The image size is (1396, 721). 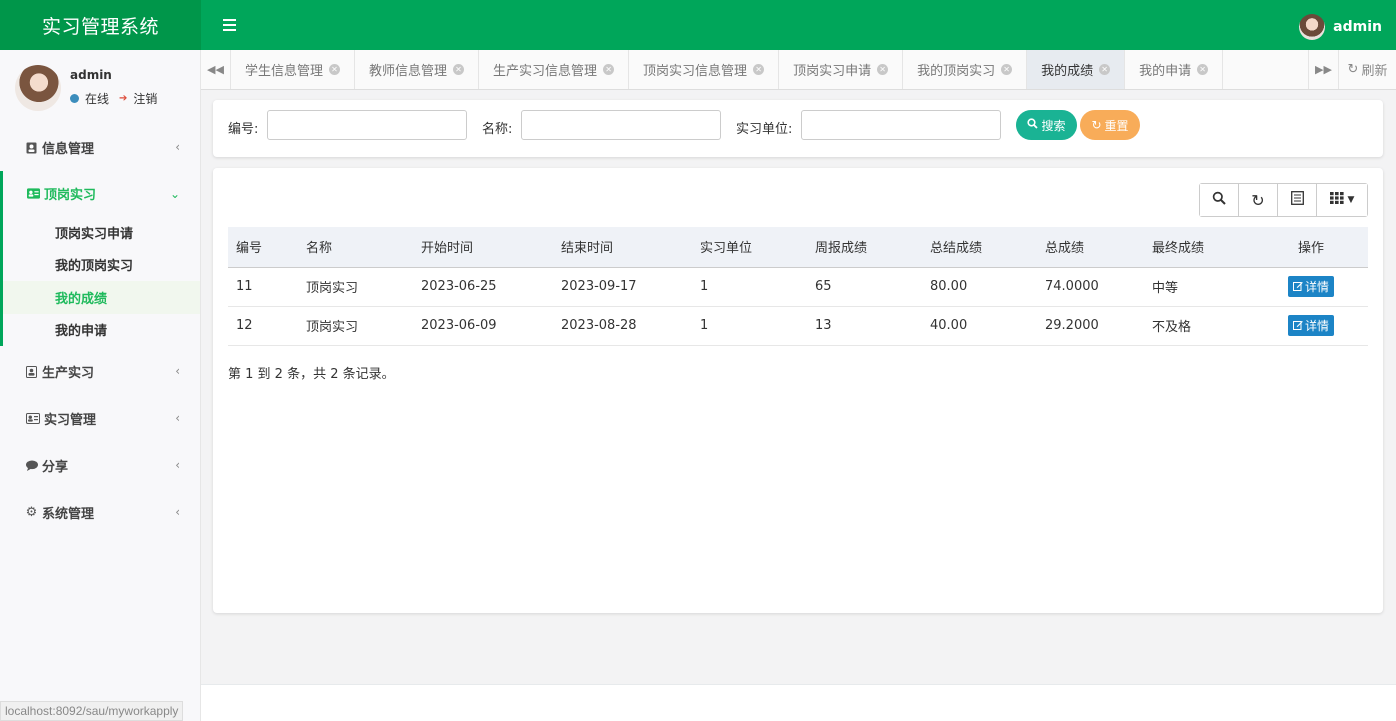 What do you see at coordinates (695, 71) in the screenshot?
I see `tab-label: 顶岗实习信息管理` at bounding box center [695, 71].